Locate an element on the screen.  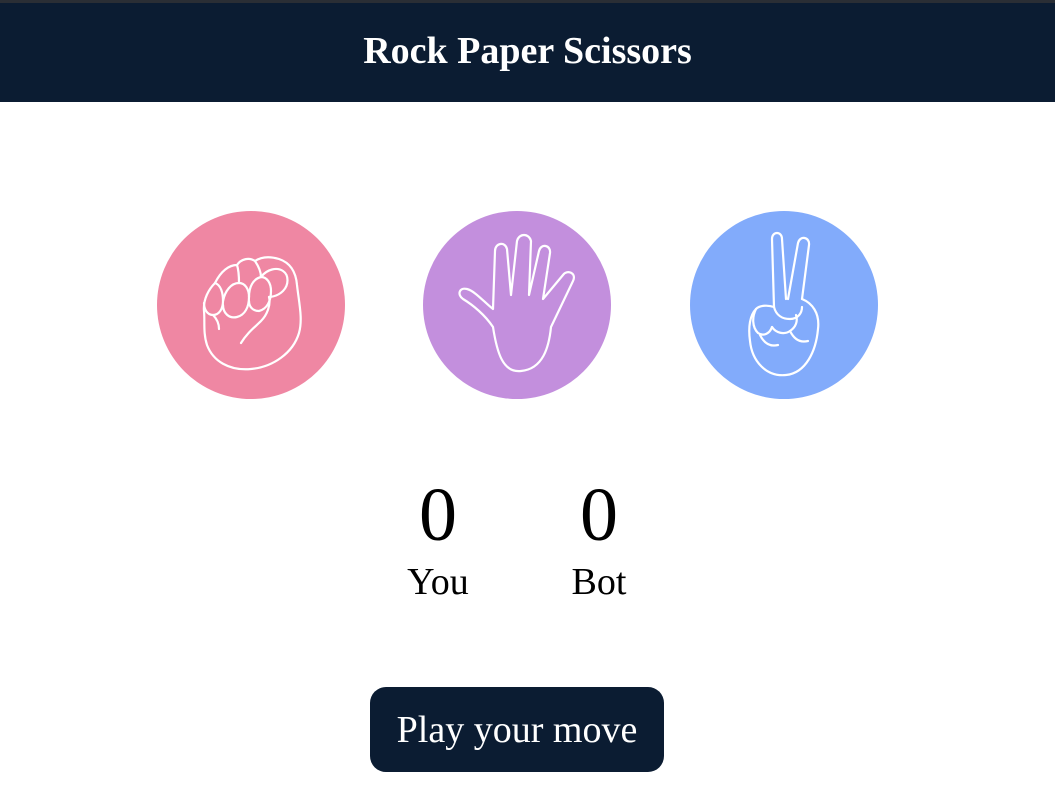
app-header: Rock Paper Scissors is located at coordinates (527, 52).